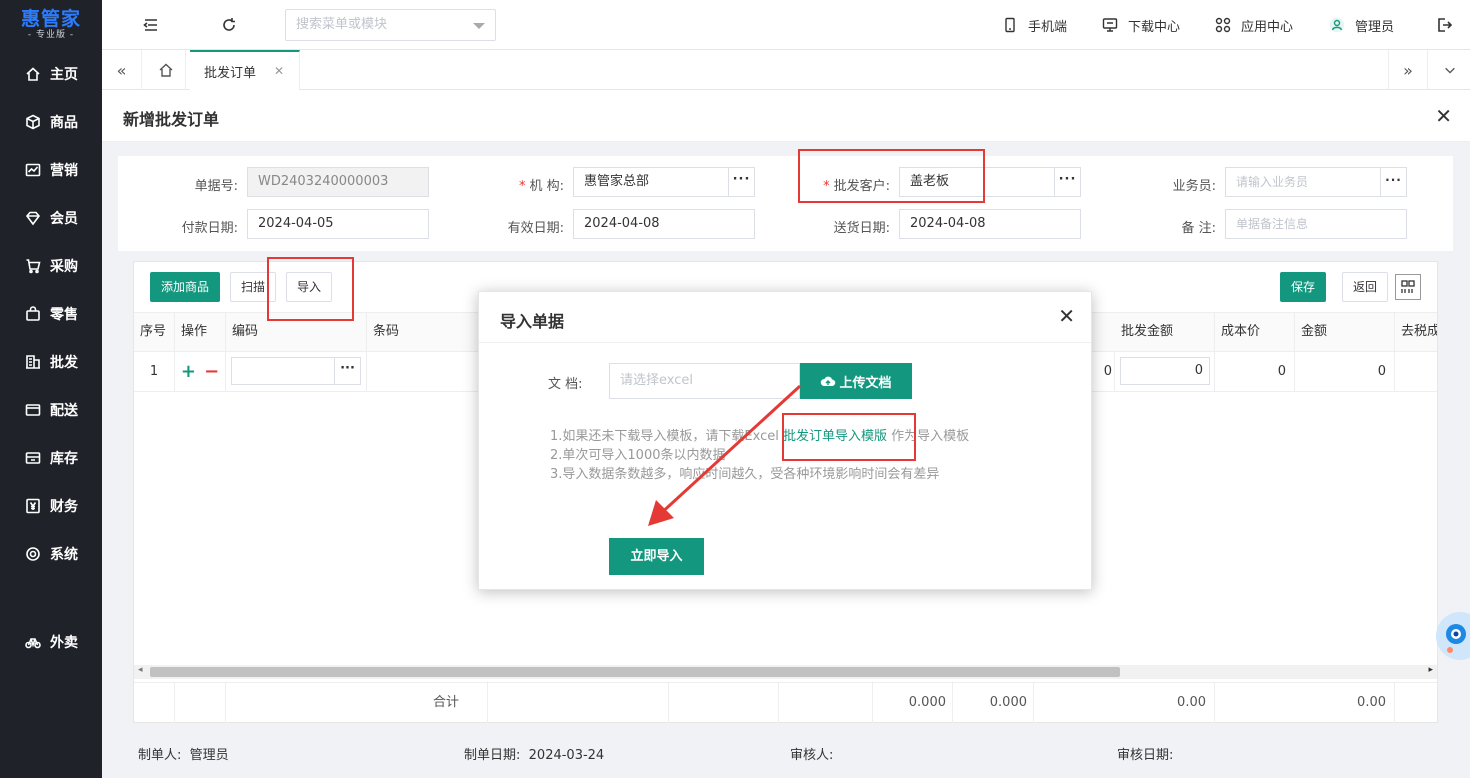  What do you see at coordinates (390, 25) in the screenshot?
I see `menu-search-select: 搜索菜单或模块` at bounding box center [390, 25].